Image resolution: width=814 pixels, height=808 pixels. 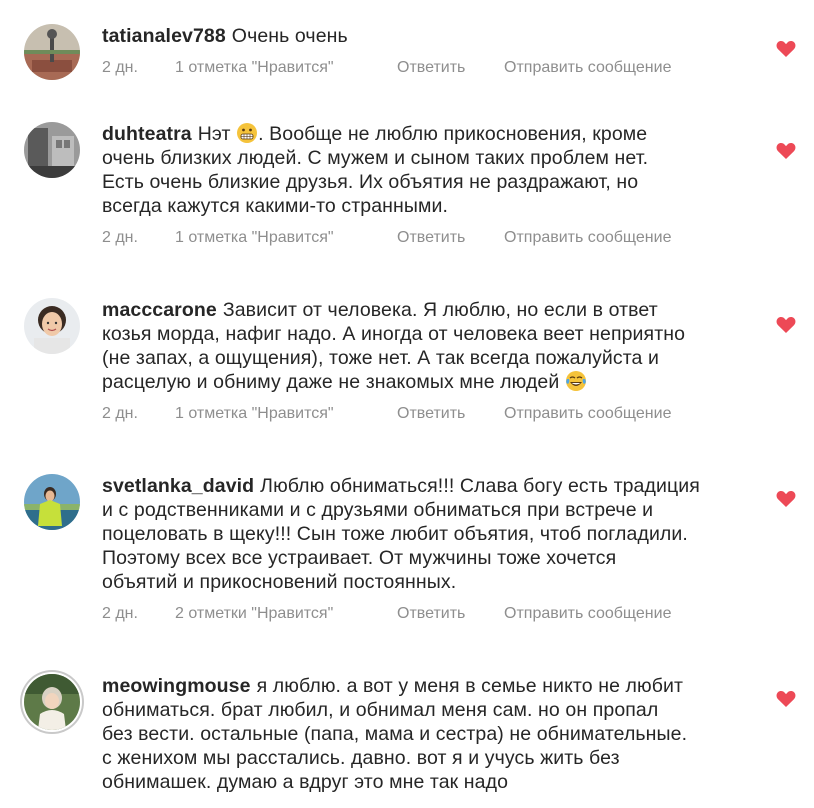 I want to click on comment-likes-count: 2 отметки "Нравится", so click(x=286, y=614).